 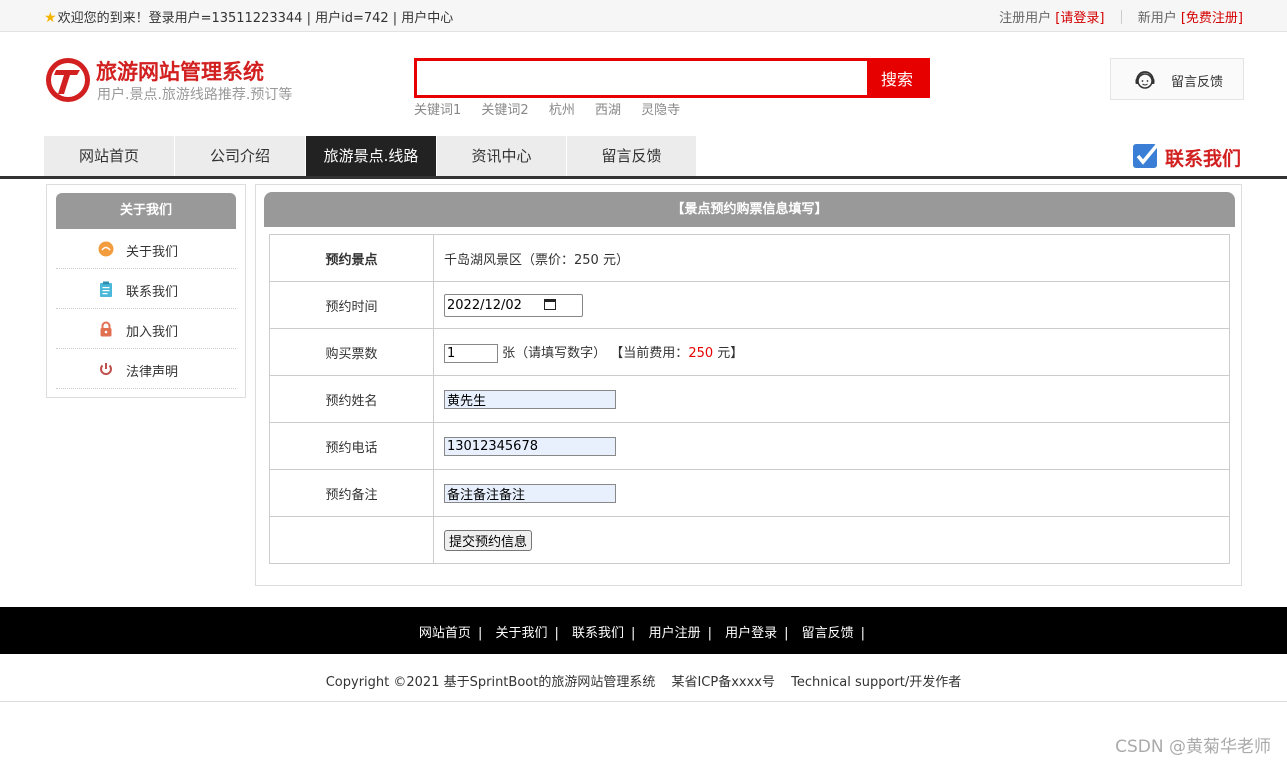 What do you see at coordinates (897, 78) in the screenshot?
I see `search-button: 搜索` at bounding box center [897, 78].